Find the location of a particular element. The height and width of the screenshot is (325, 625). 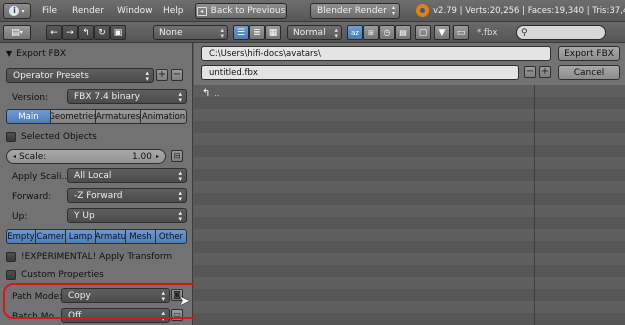

refresh-button: ↻ is located at coordinates (102, 32).